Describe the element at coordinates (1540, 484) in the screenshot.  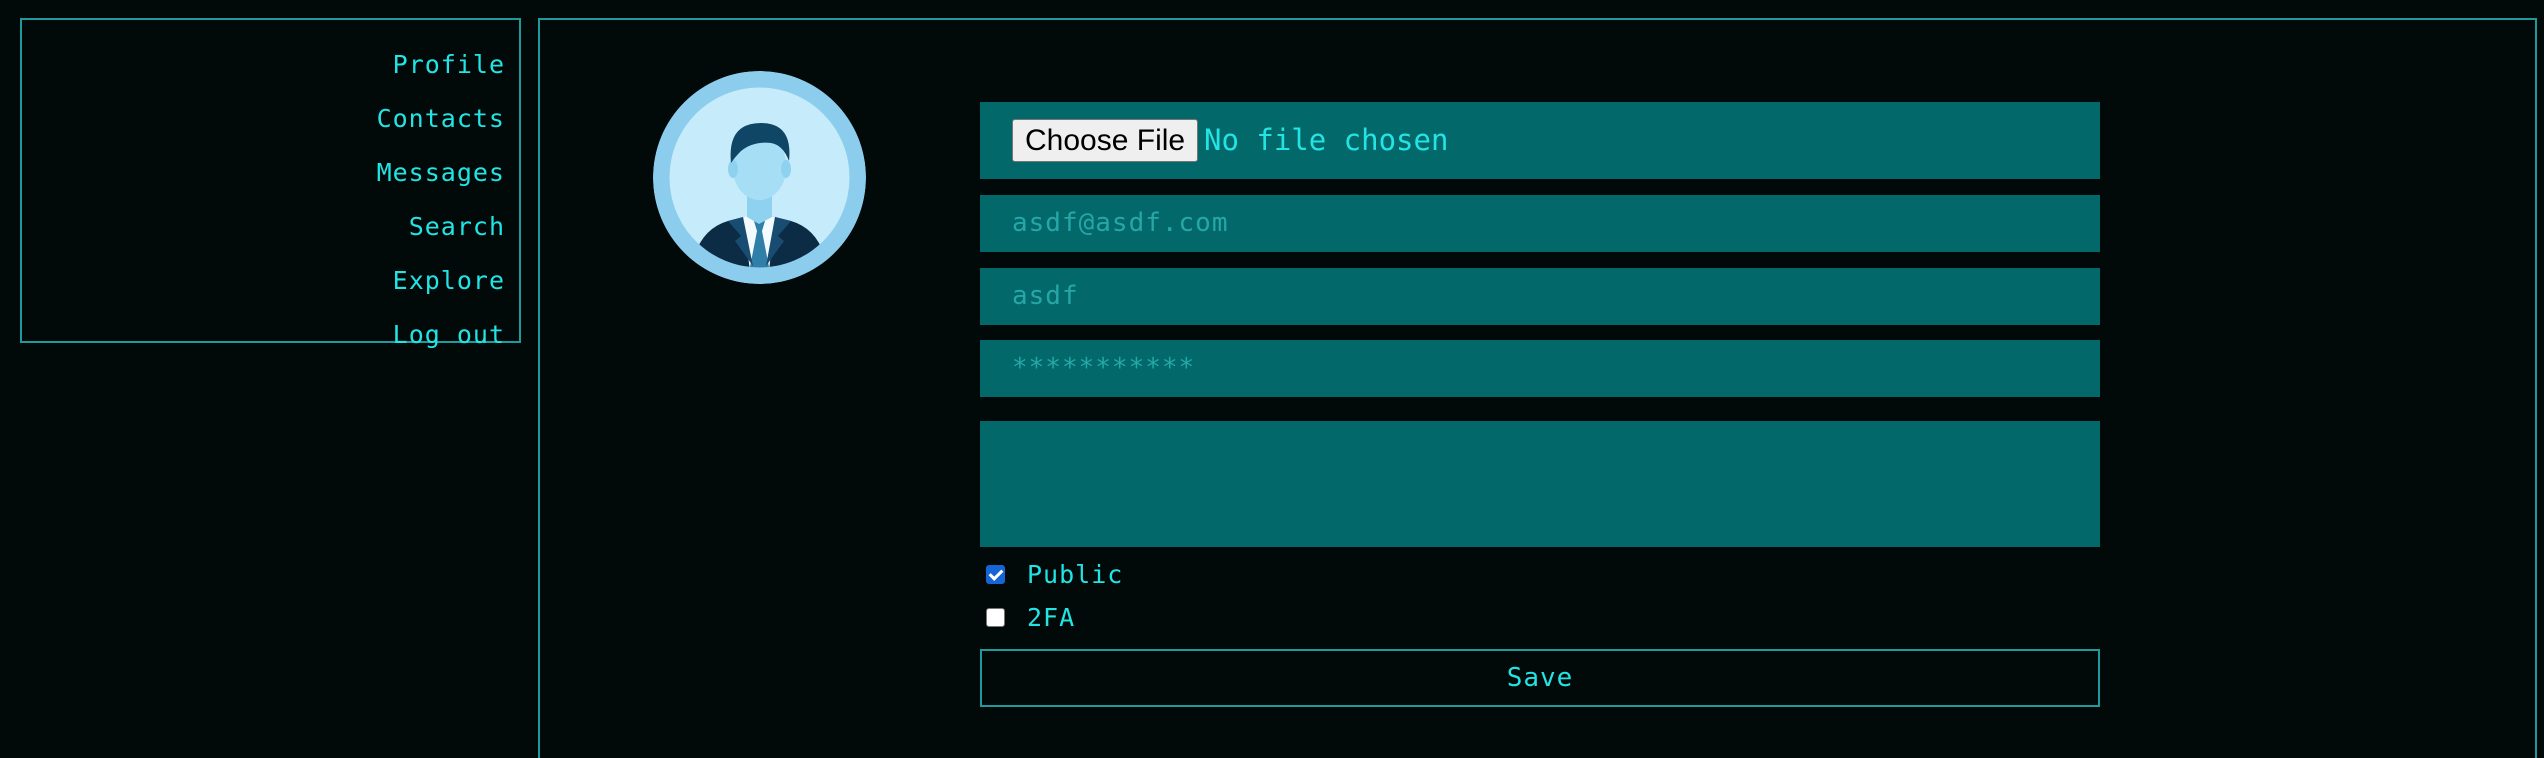
I see `bio-textarea` at that location.